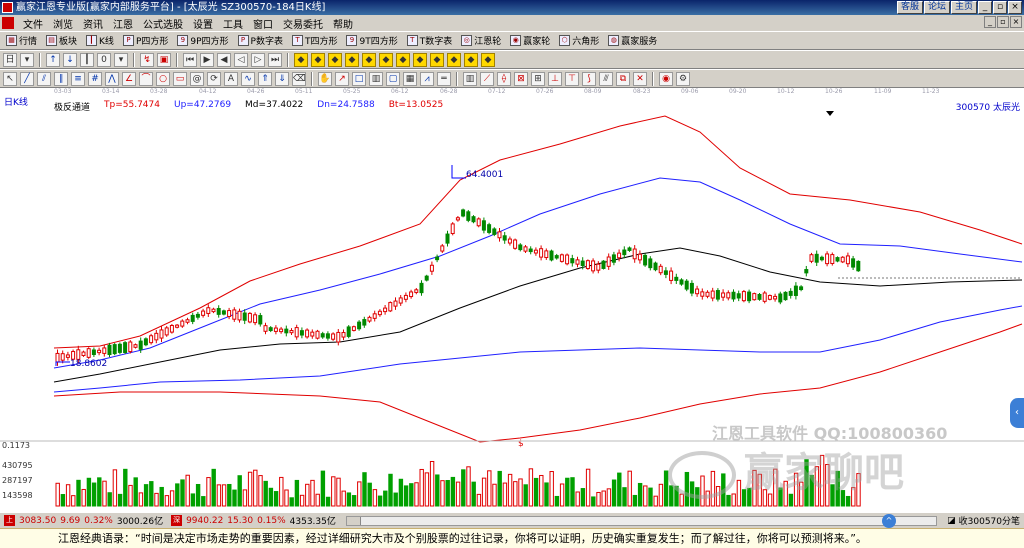  I want to click on settings-icon: ⚙, so click(683, 78).